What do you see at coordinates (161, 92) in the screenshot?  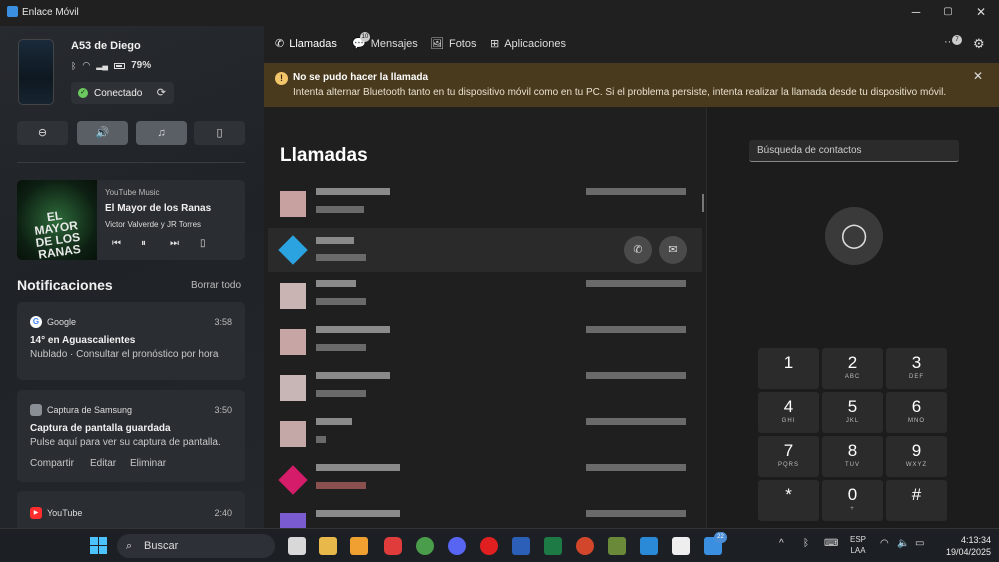 I see `sync-icon: ⟳` at bounding box center [161, 92].